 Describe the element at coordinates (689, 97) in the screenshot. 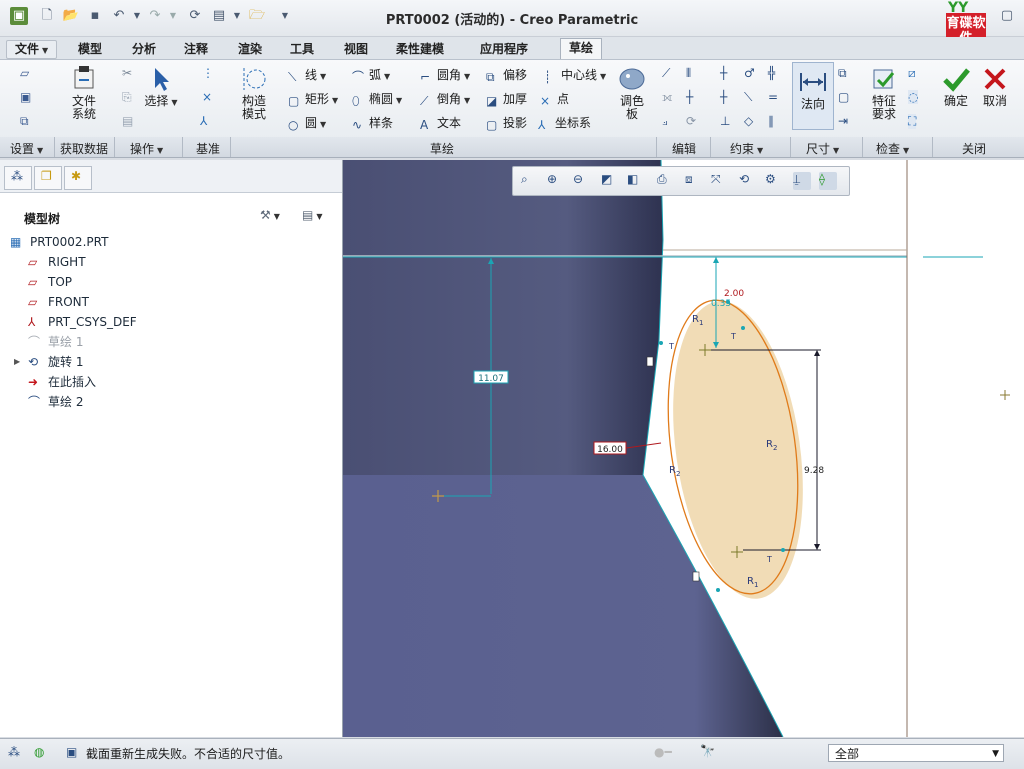

I see `delete-segment-icon: ┼` at that location.